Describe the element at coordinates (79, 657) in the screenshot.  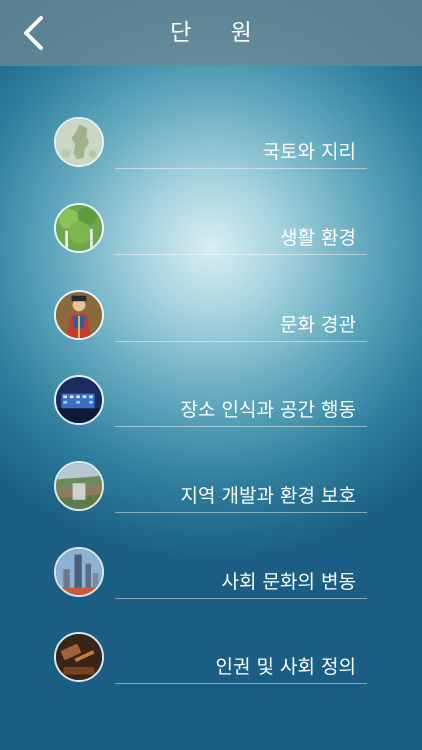
I see `judge-gavel-thumbnail` at that location.